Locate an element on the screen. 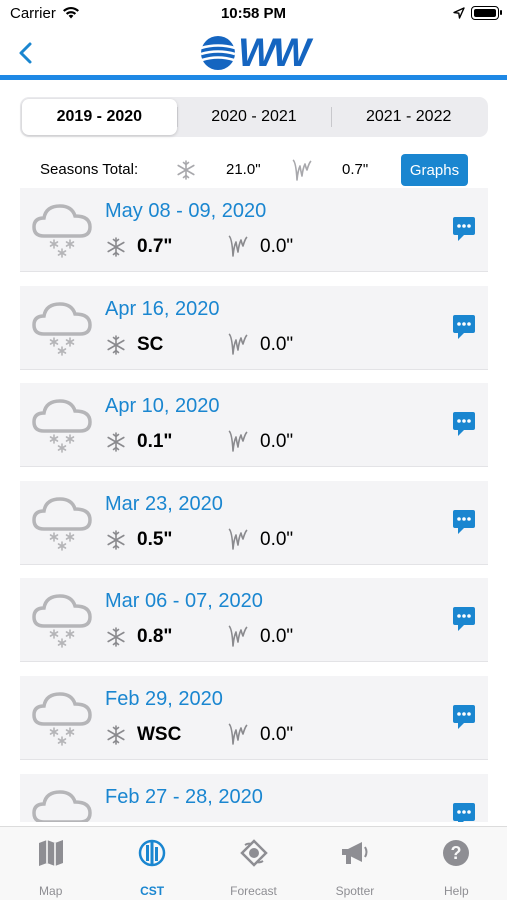 Image resolution: width=507 pixels, height=900 pixels. tab-label: Map is located at coordinates (51, 891).